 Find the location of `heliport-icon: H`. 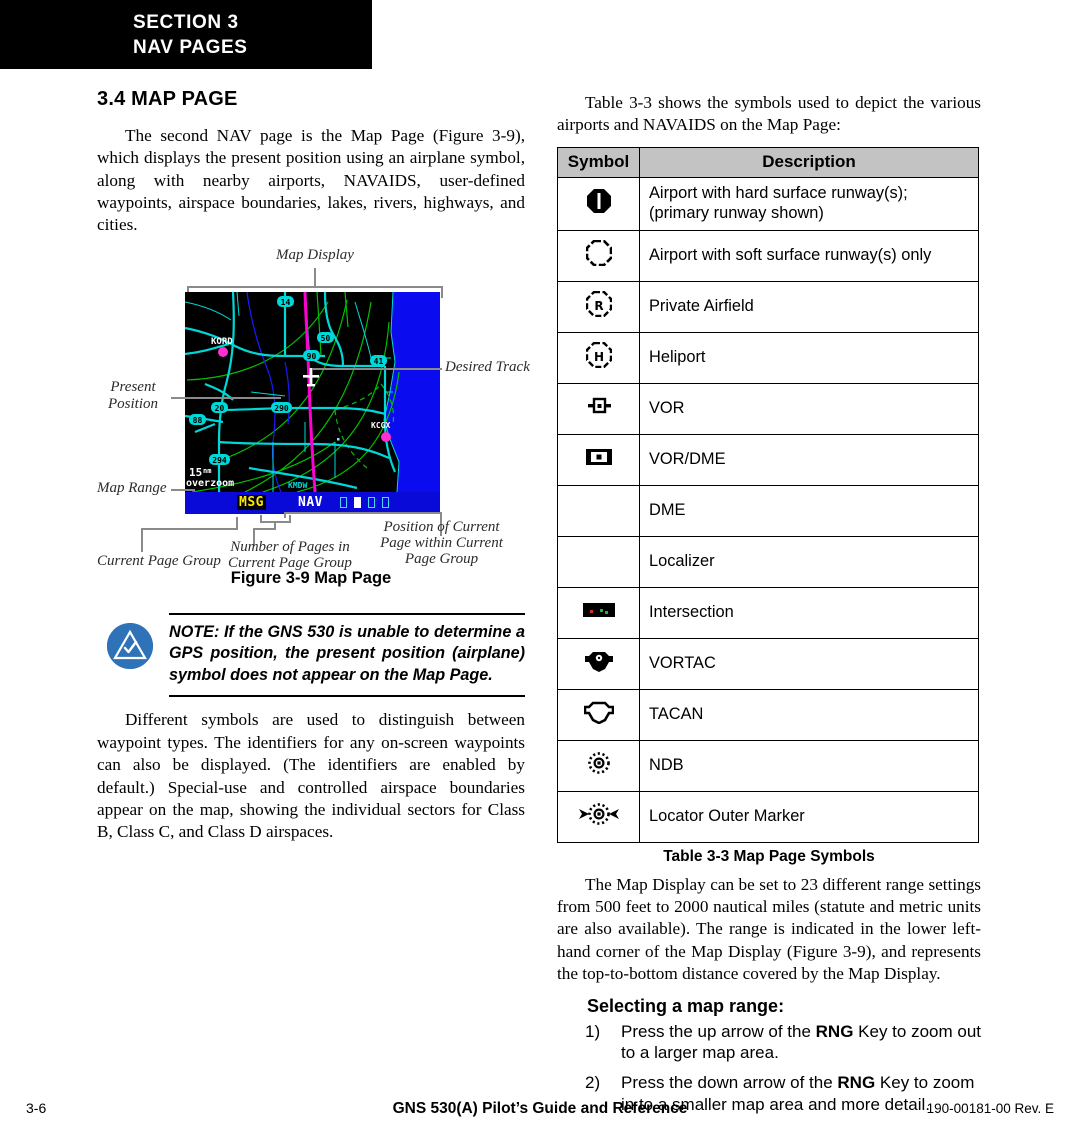

heliport-icon: H is located at coordinates (598, 357).